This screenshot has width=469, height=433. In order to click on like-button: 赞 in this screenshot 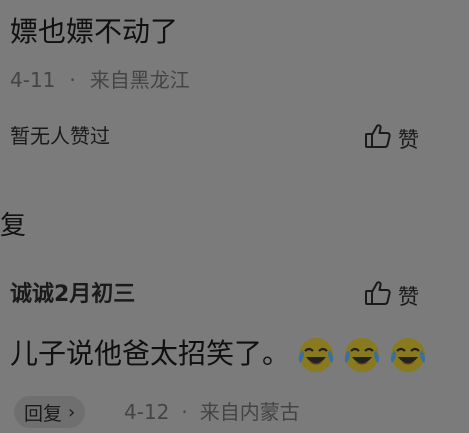, I will do `click(391, 139)`.